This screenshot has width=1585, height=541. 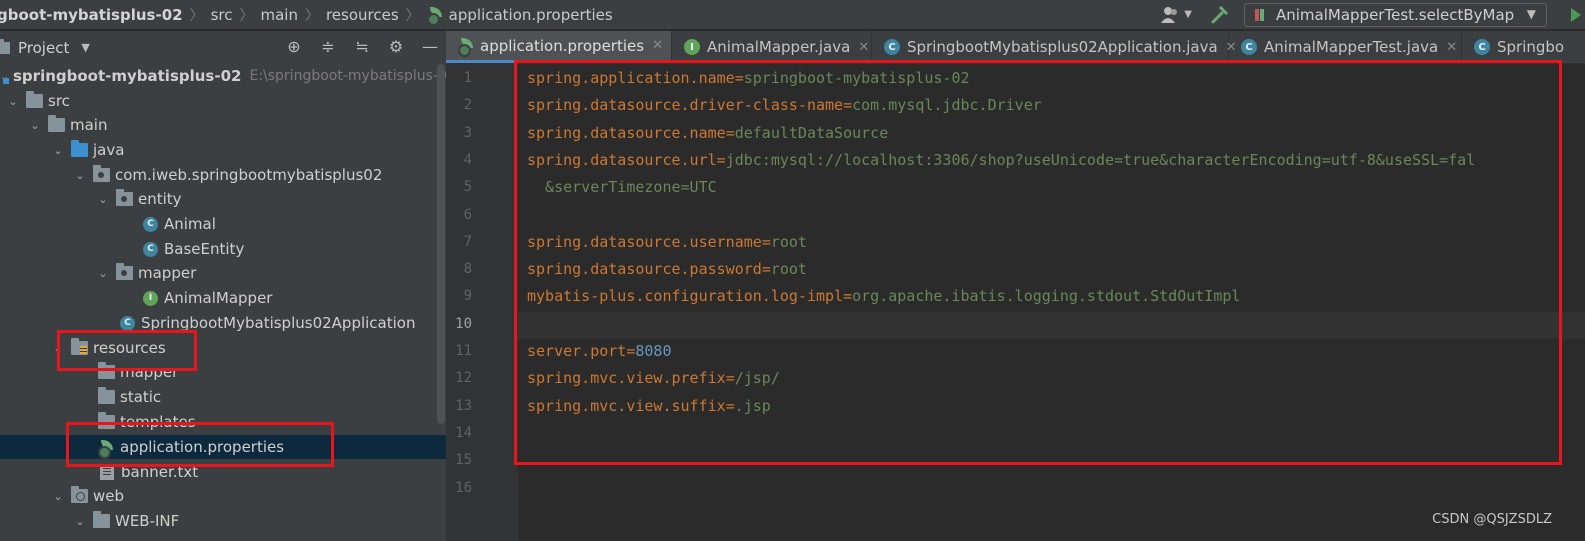 I want to click on expand-icon: ≑, so click(x=328, y=46).